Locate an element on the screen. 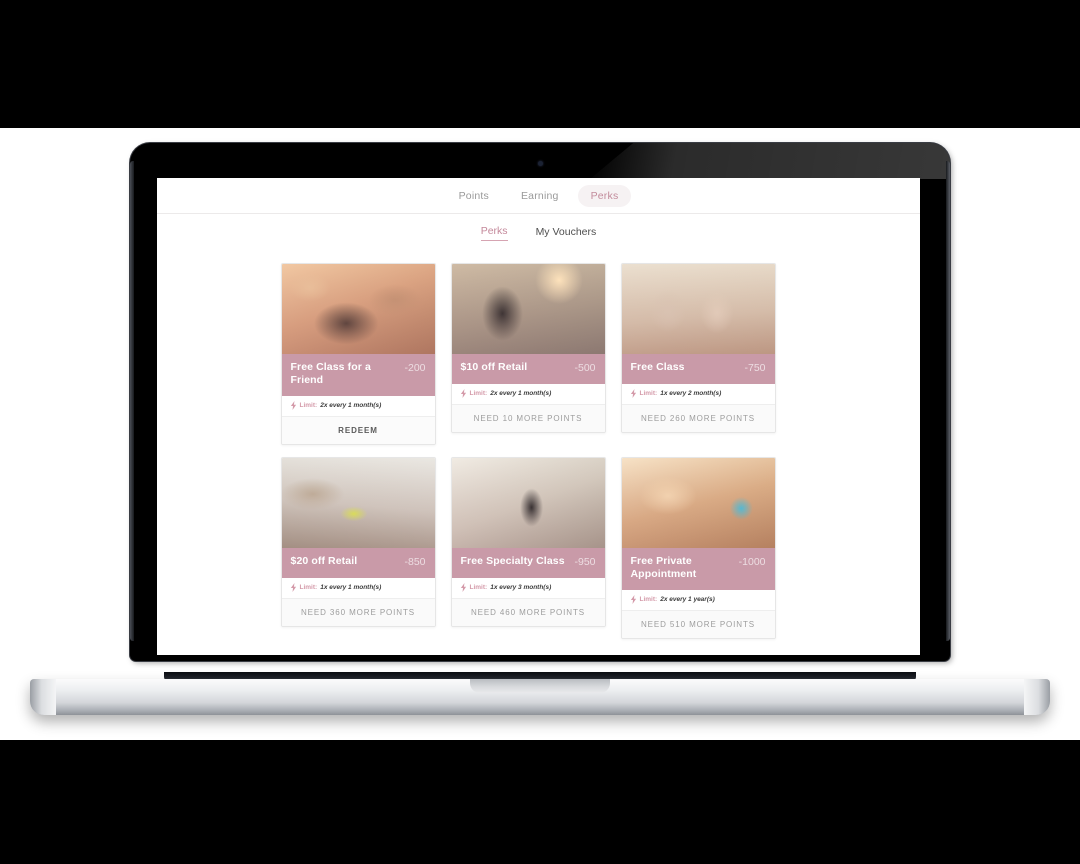  redeem-button: REDEEM is located at coordinates (358, 430).